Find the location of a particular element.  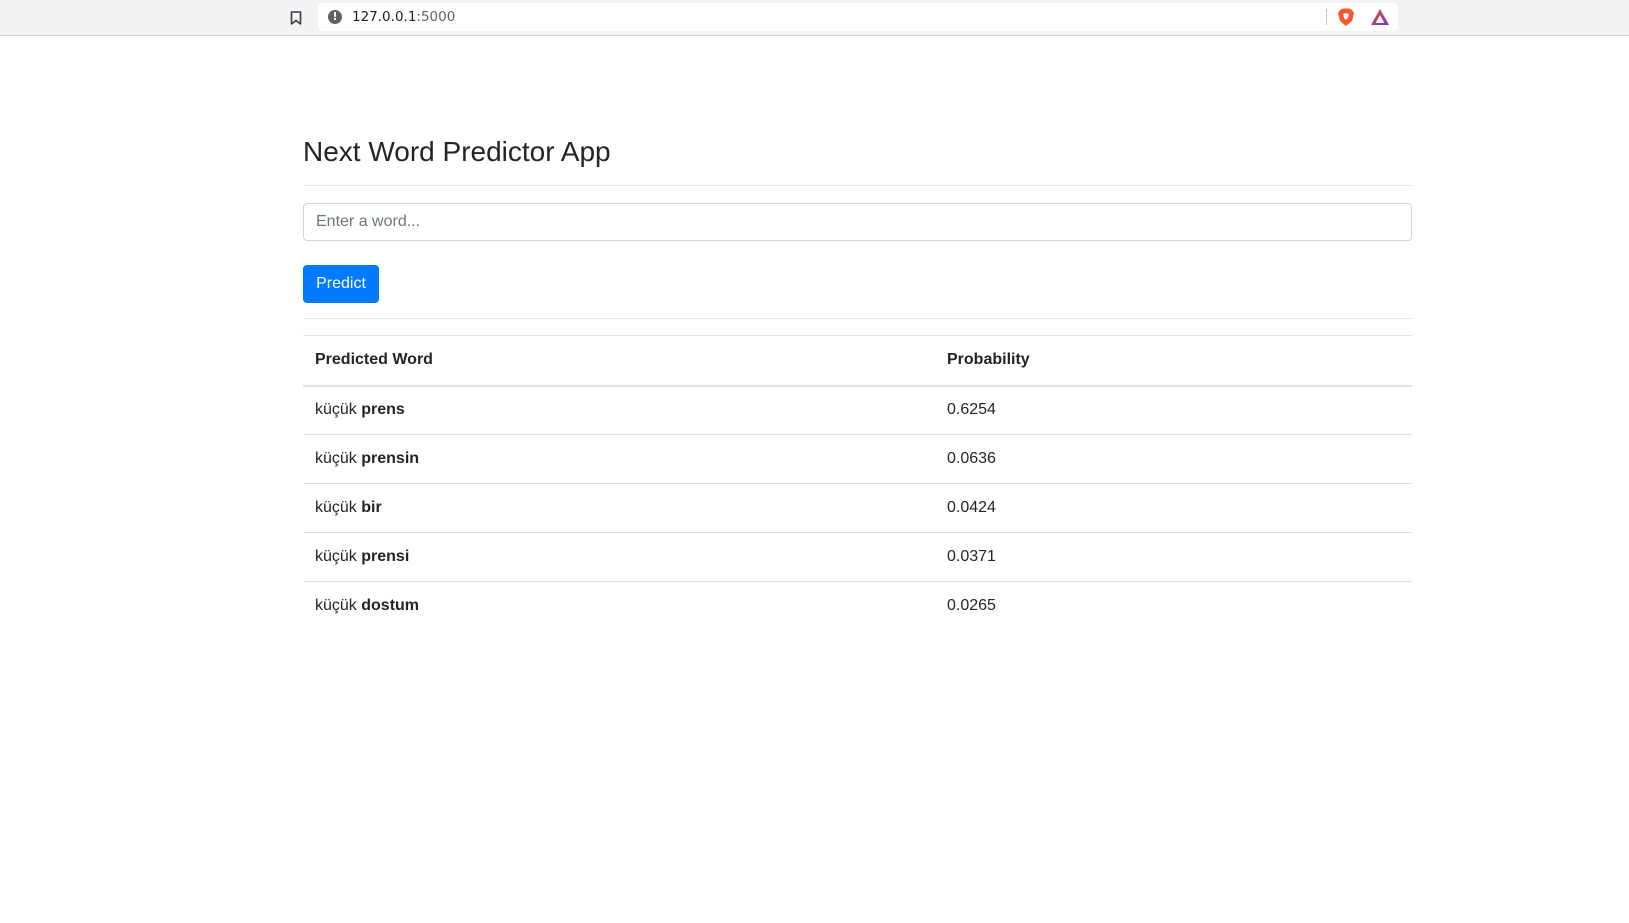

word-input is located at coordinates (857, 222).